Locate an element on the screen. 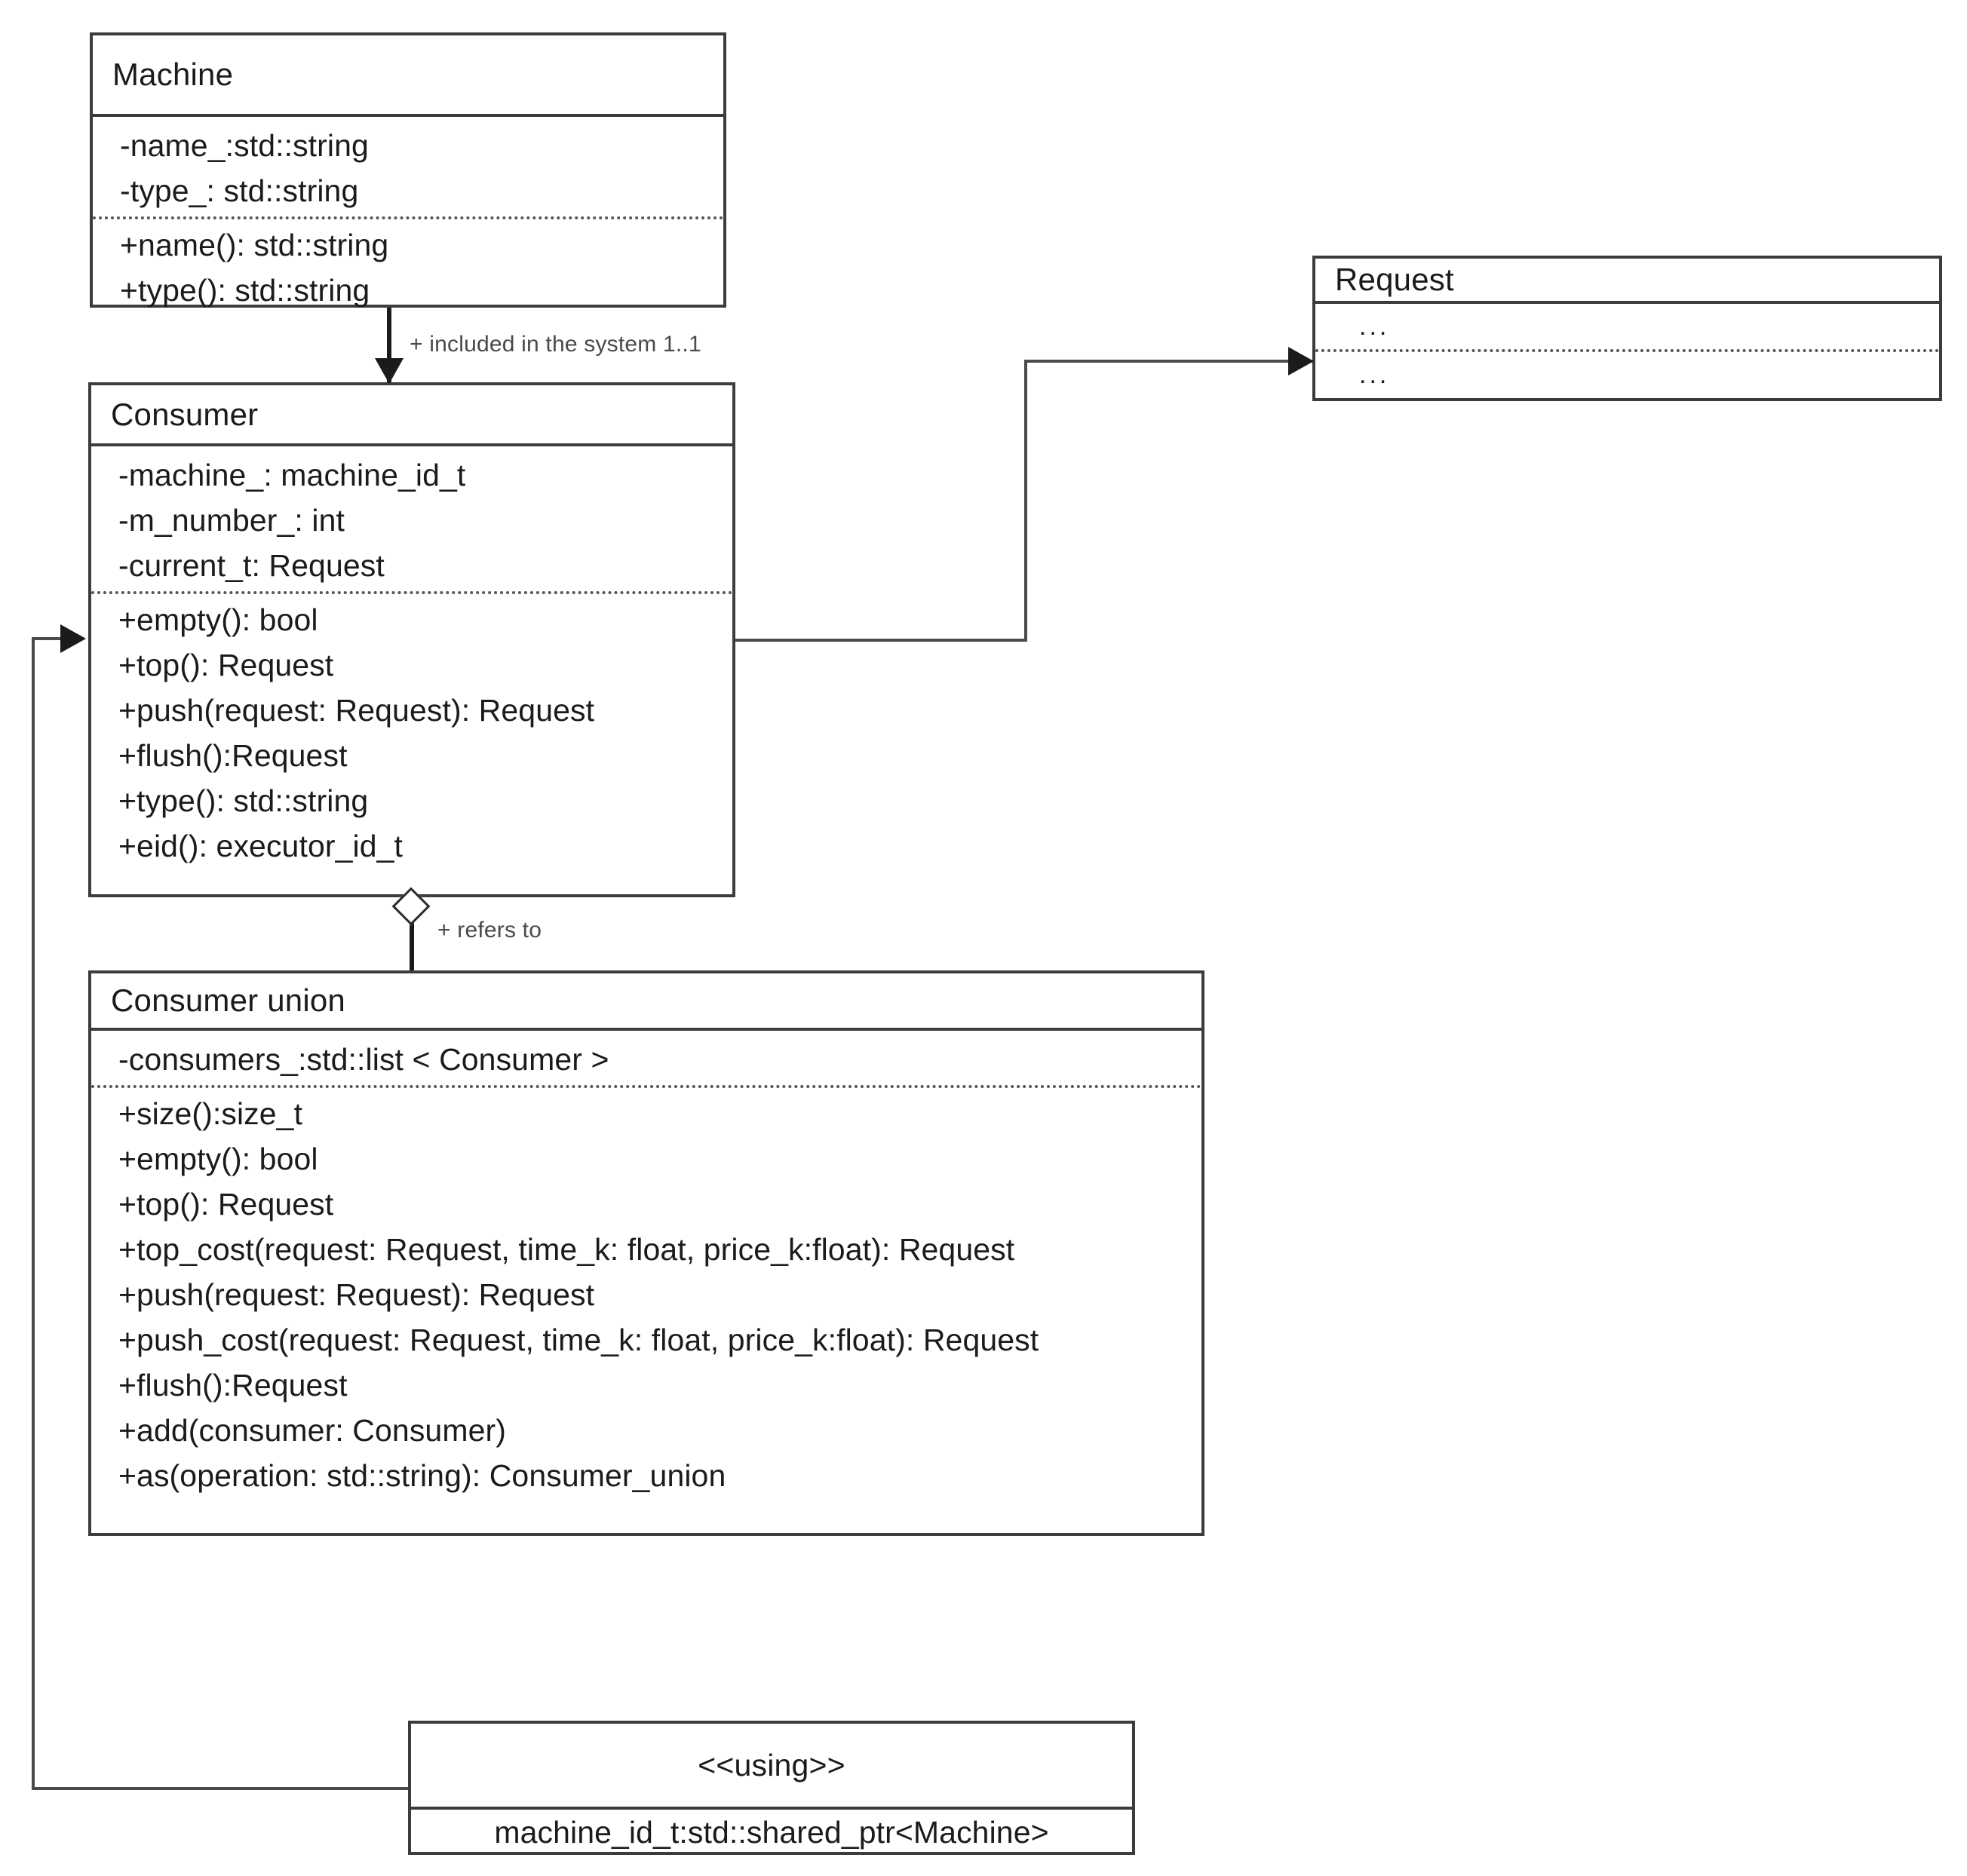 The width and height of the screenshot is (1967, 1876). edge-using-to-consumer-arrowhead is located at coordinates (73, 638).